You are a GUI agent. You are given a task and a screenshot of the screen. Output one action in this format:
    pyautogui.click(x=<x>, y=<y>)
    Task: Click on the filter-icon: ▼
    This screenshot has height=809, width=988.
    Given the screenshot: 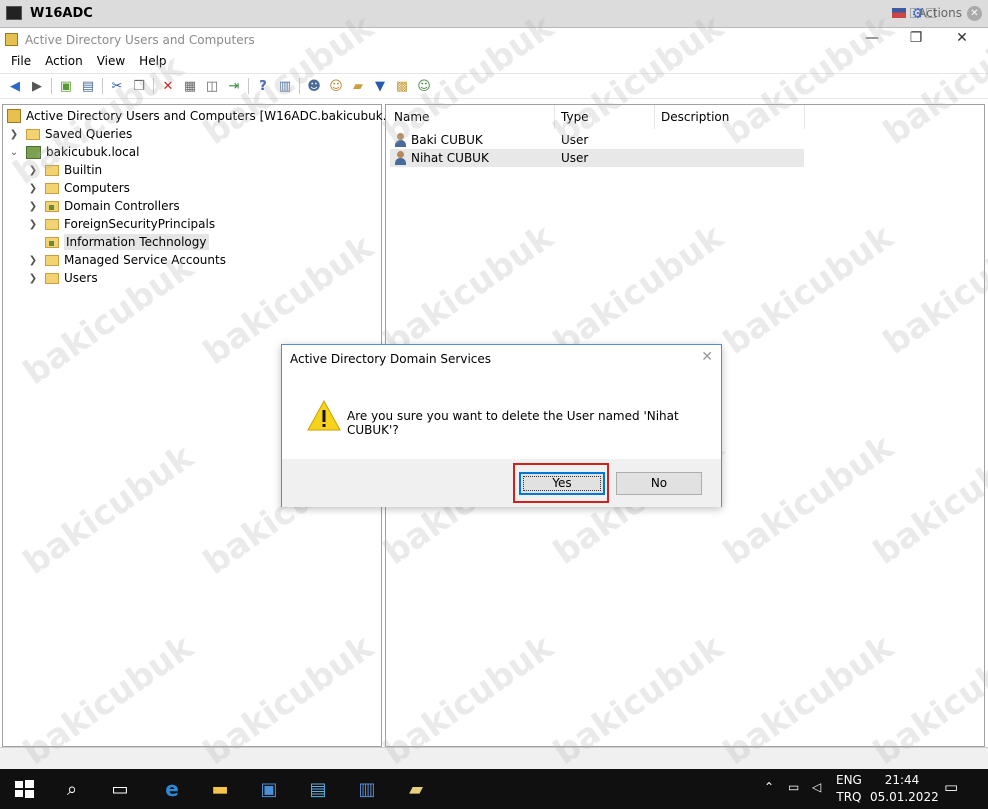 What is the action you would take?
    pyautogui.click(x=380, y=86)
    